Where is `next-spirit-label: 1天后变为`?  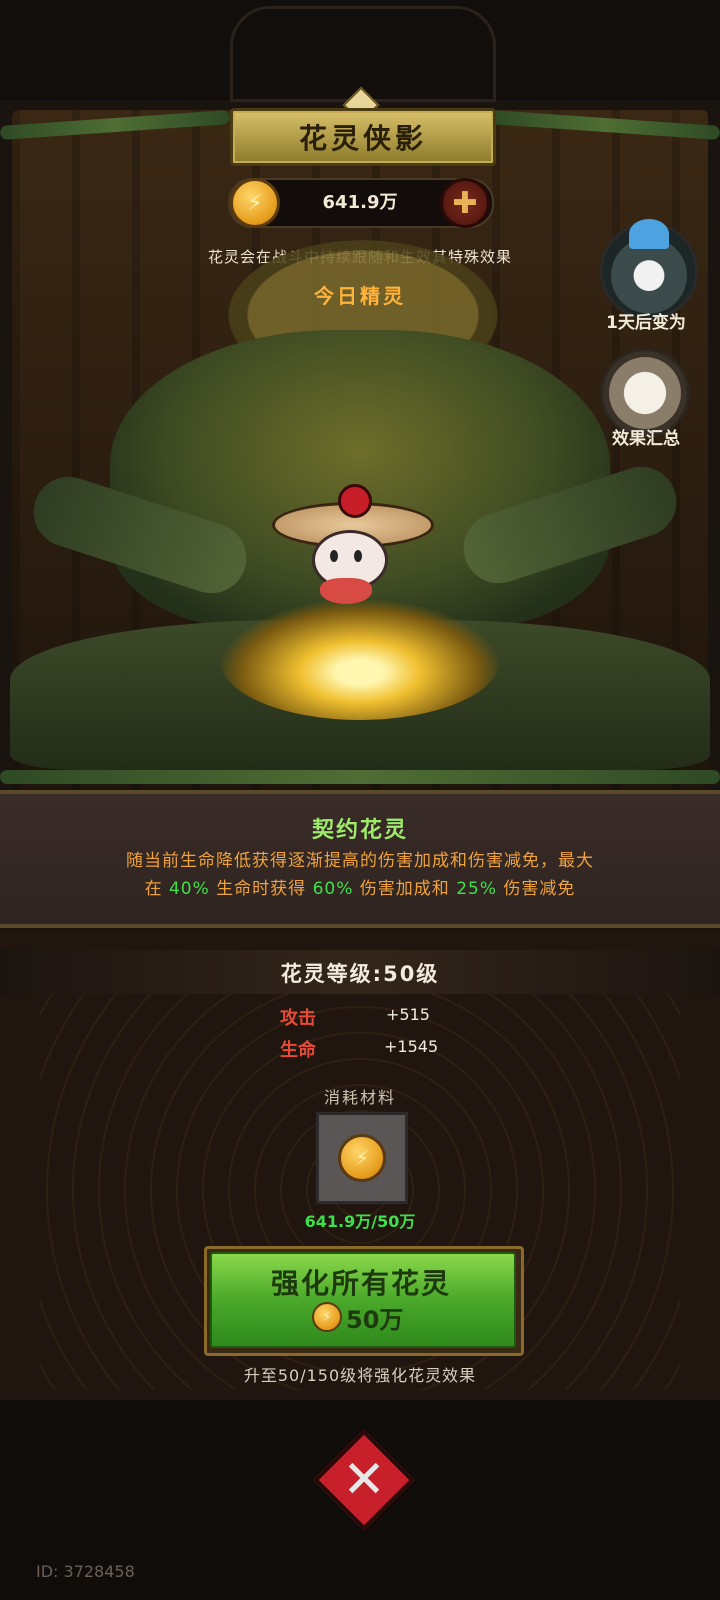 next-spirit-label: 1天后变为 is located at coordinates (646, 323).